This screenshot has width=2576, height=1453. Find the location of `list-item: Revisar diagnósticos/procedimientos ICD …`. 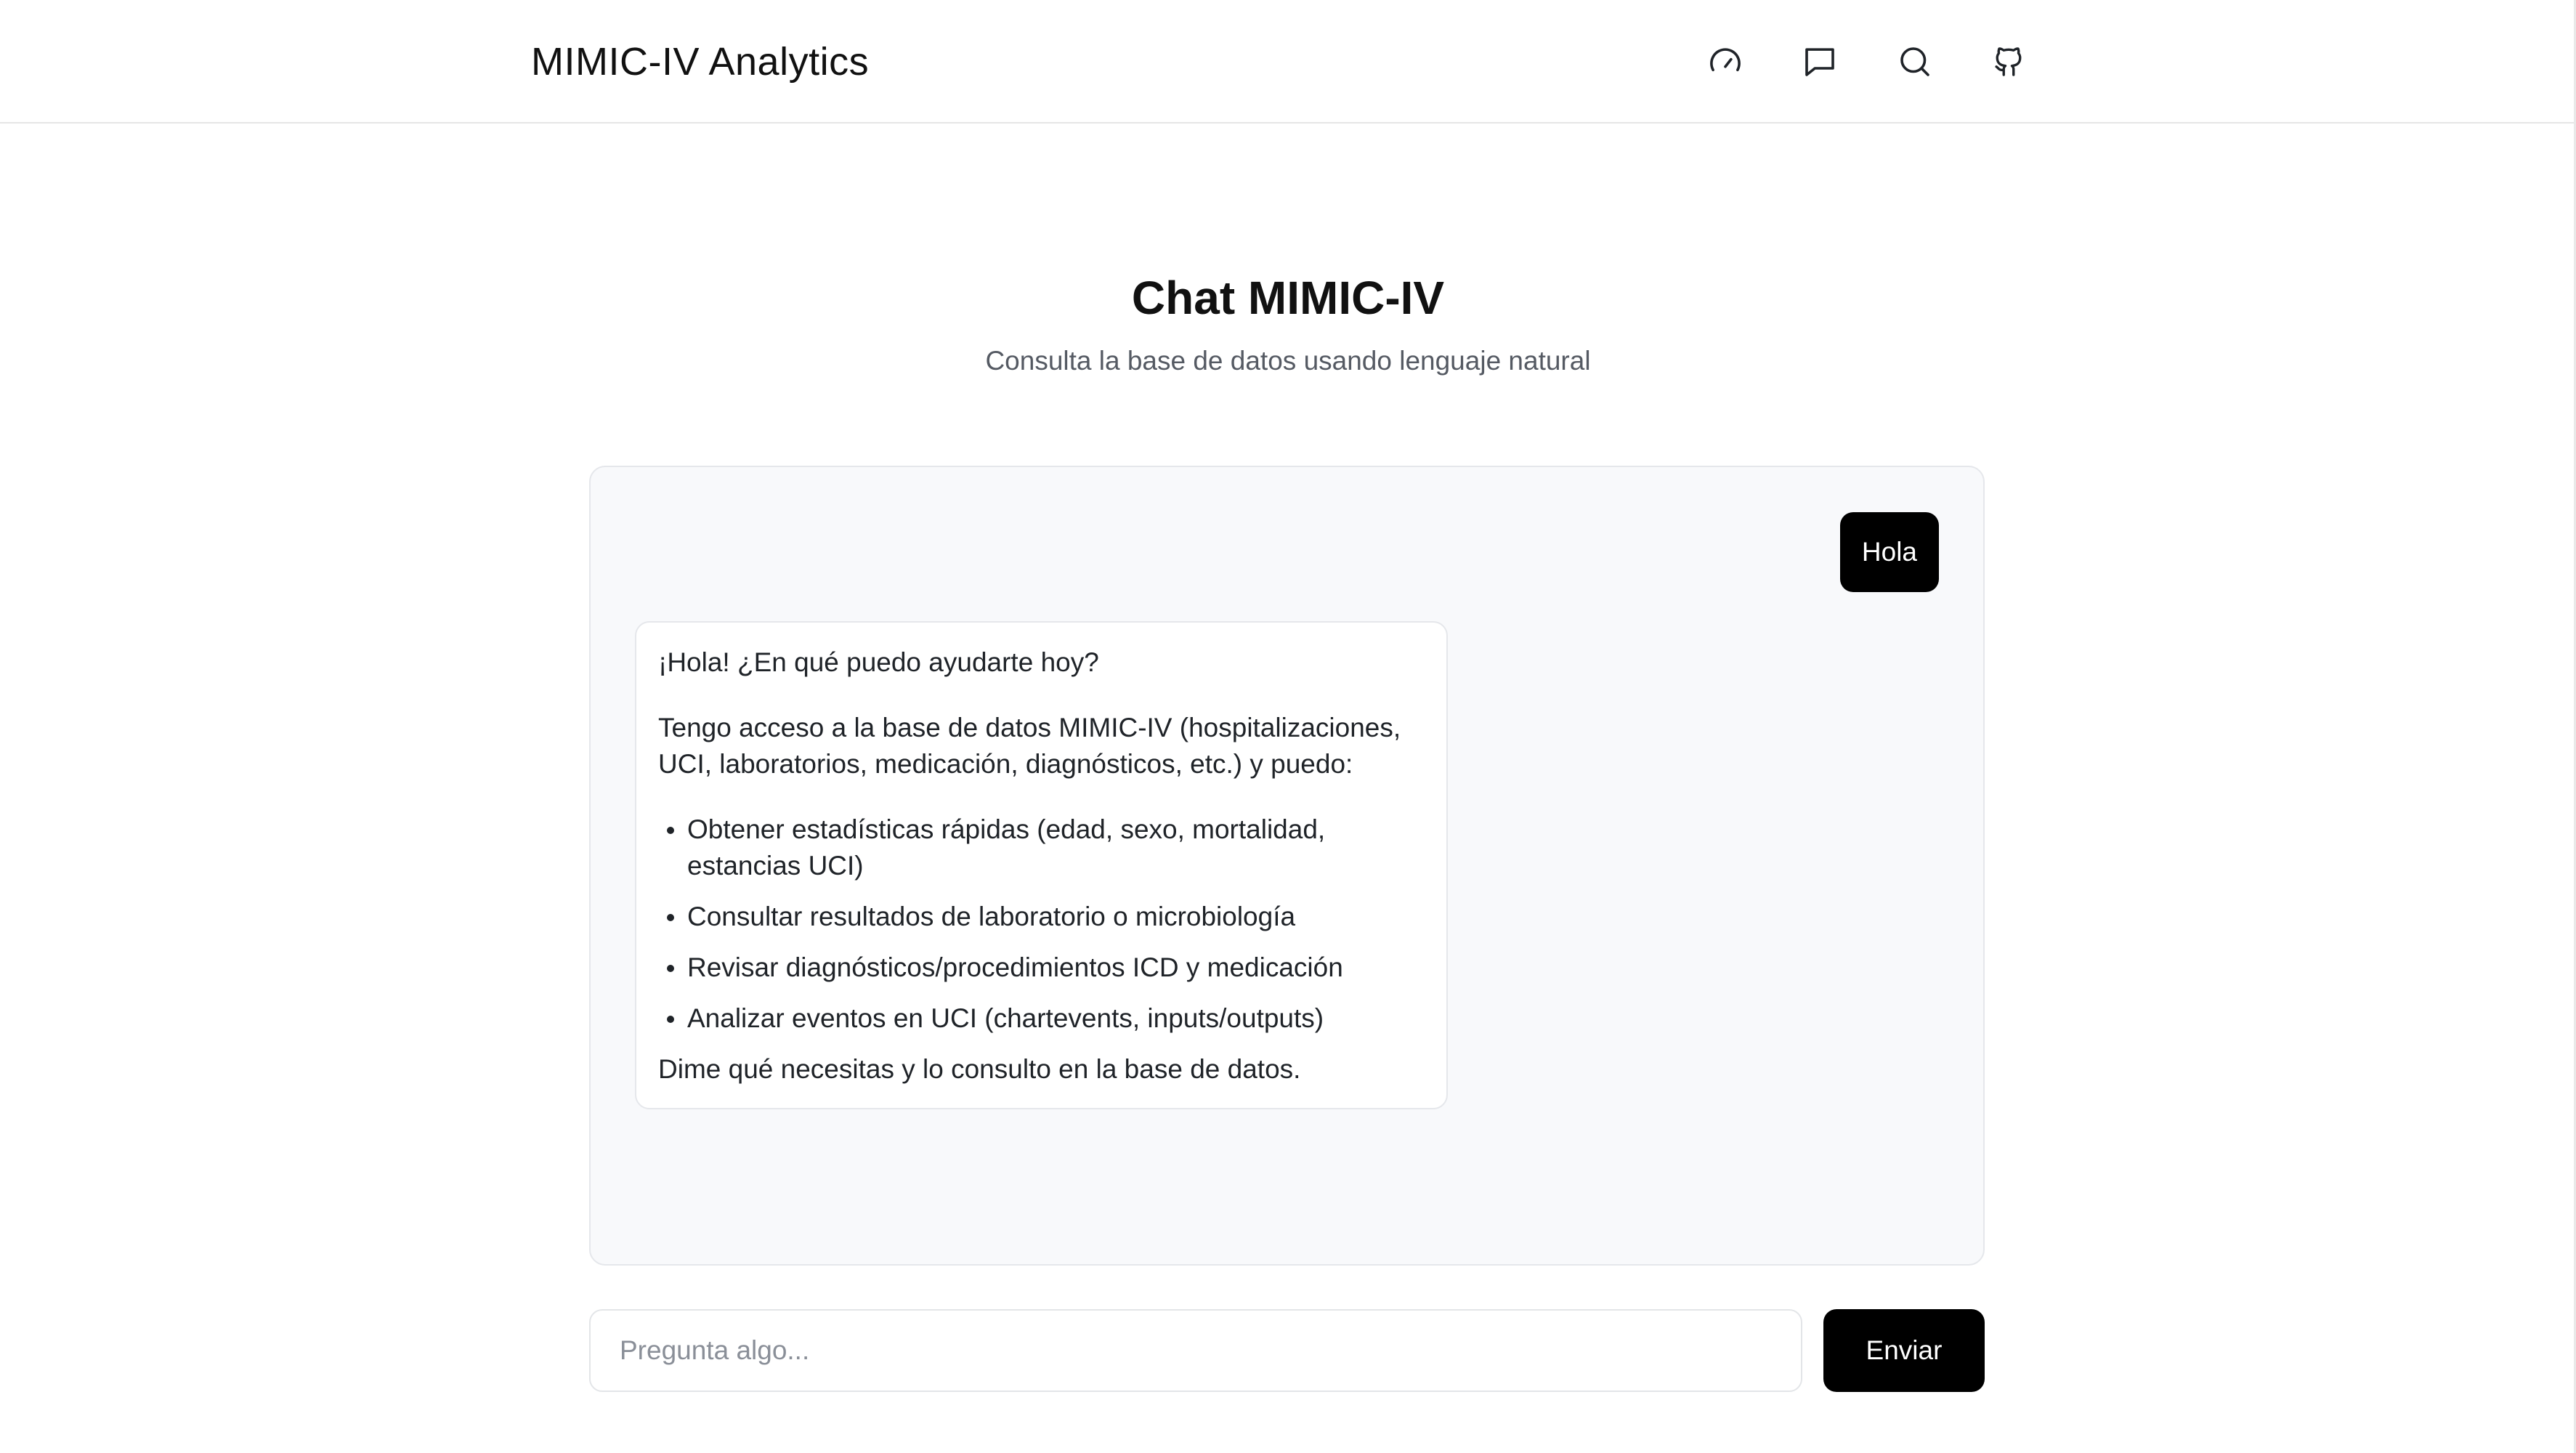

list-item: Revisar diagnósticos/procedimientos ICD … is located at coordinates (1041, 968).